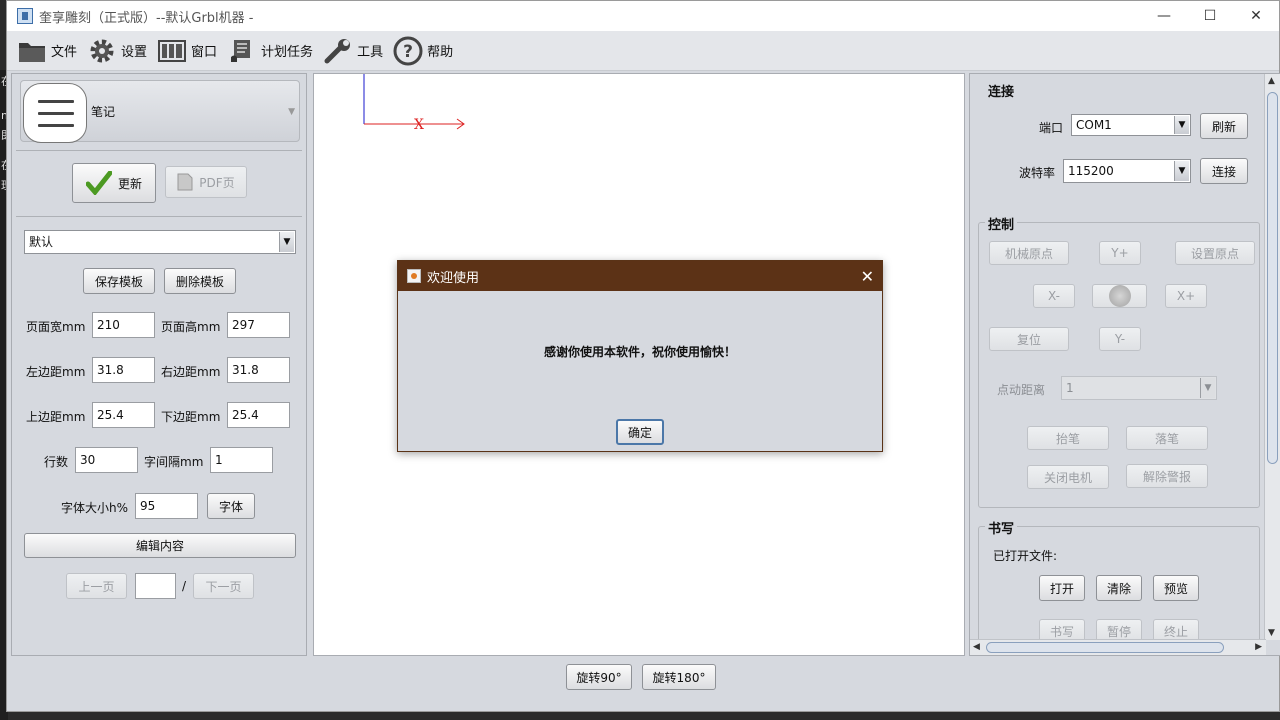 This screenshot has height=720, width=1280. I want to click on home-center-button, so click(1119, 296).